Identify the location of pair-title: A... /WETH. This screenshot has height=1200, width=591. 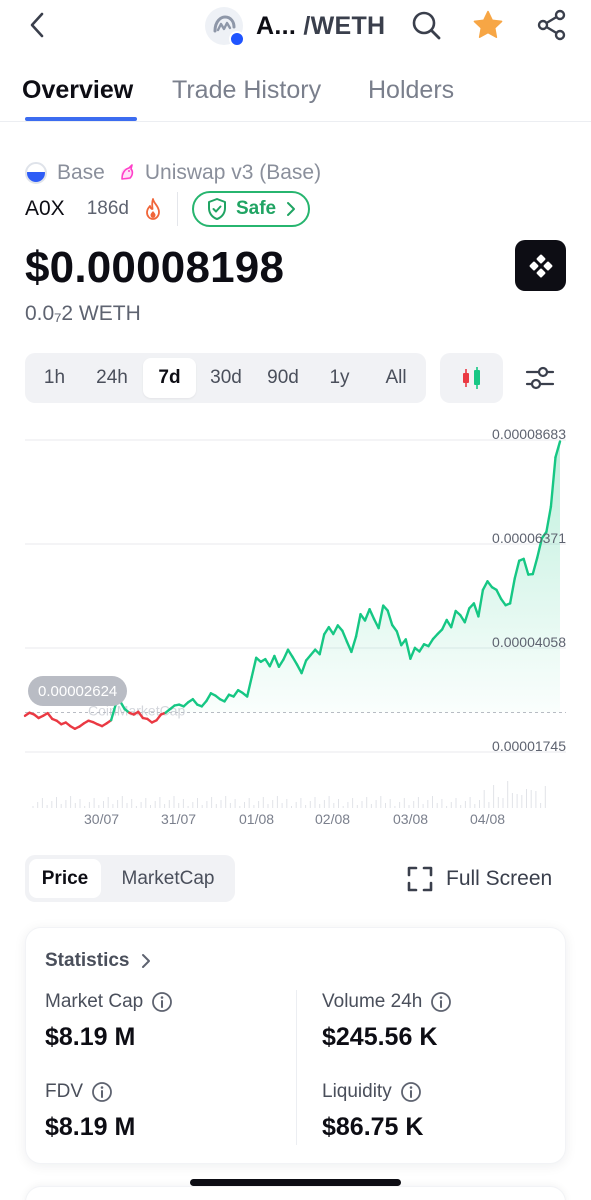
(320, 26).